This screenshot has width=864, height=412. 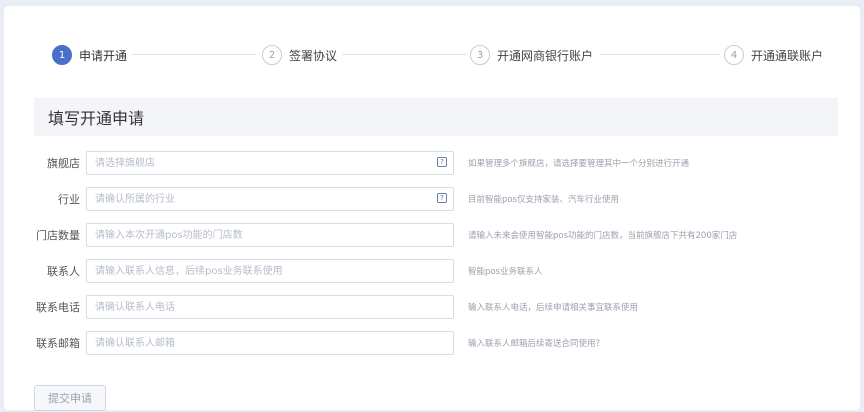 I want to click on field-hint: 输入联系人电话，后续申请相关事宜联系使用, so click(x=553, y=308).